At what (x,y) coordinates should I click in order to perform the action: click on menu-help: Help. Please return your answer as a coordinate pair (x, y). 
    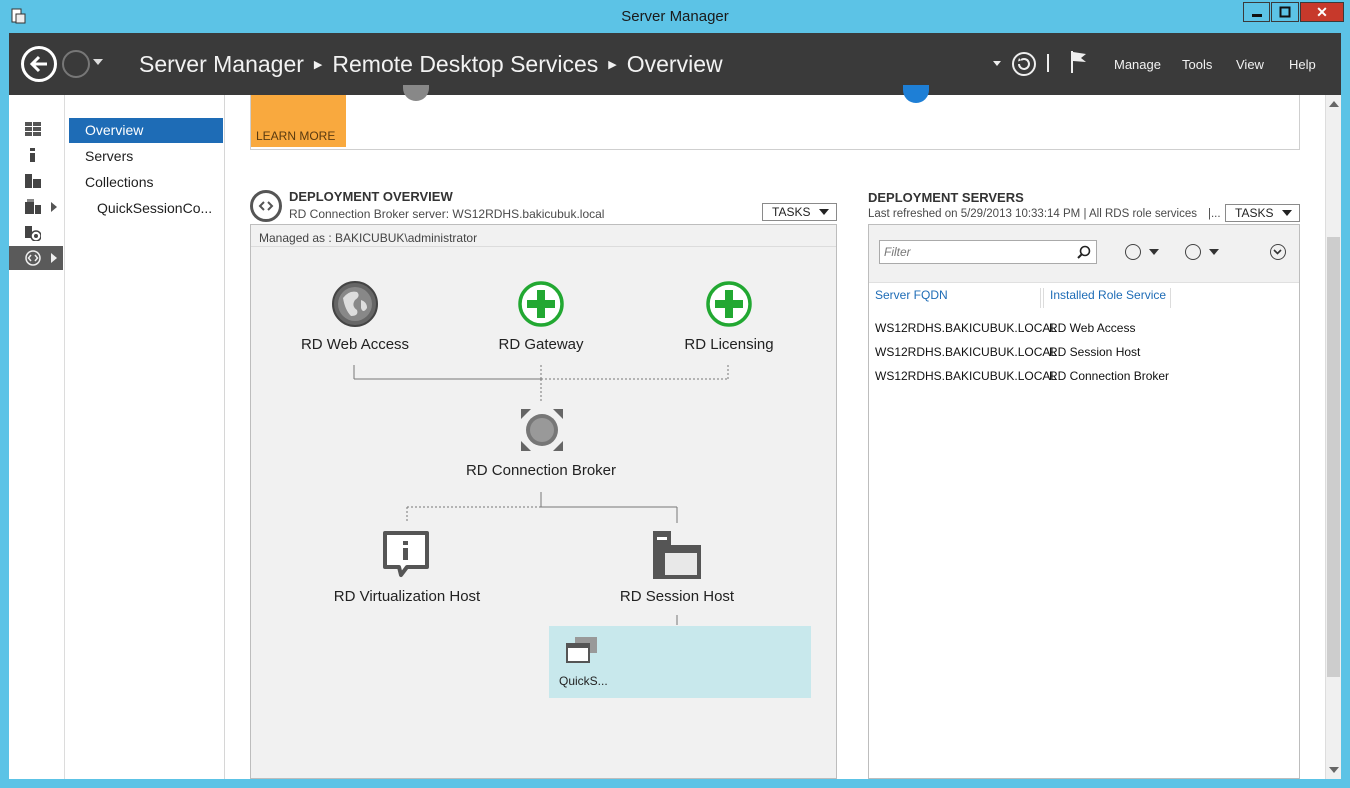
    Looking at the image, I should click on (1302, 64).